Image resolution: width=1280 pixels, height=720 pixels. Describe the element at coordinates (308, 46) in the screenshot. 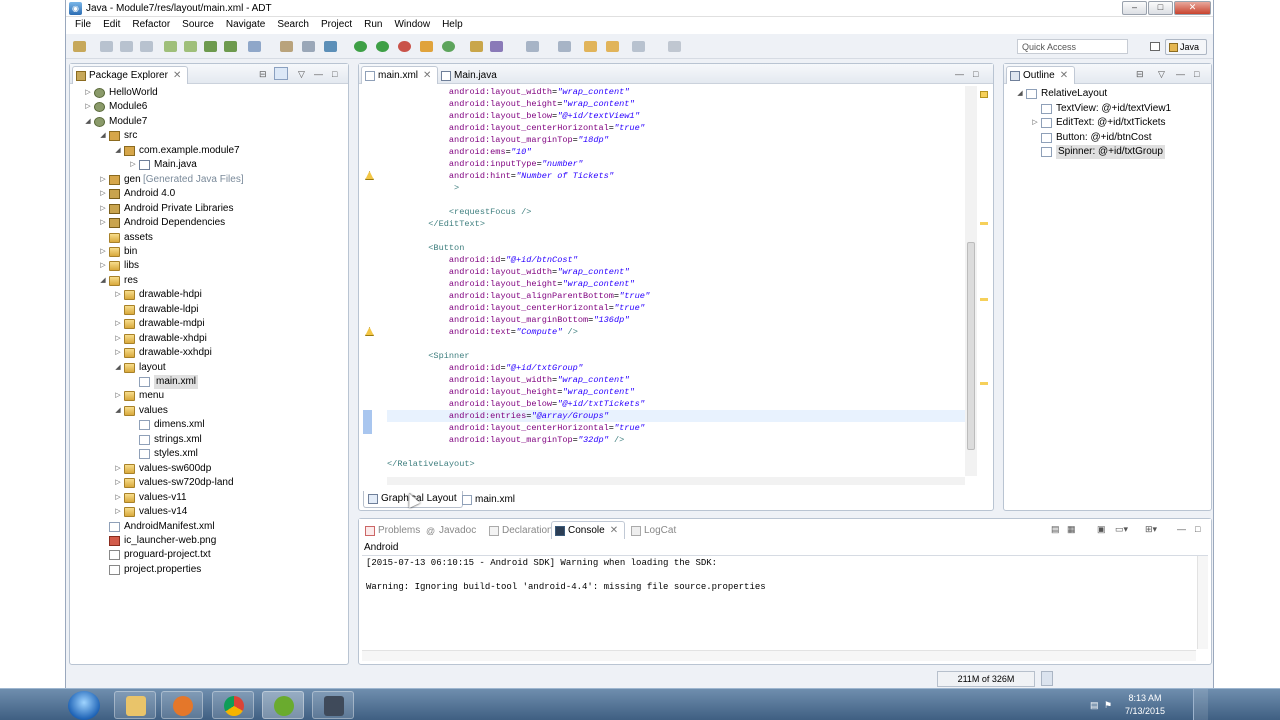

I see `skip-breakpoints-icon` at that location.